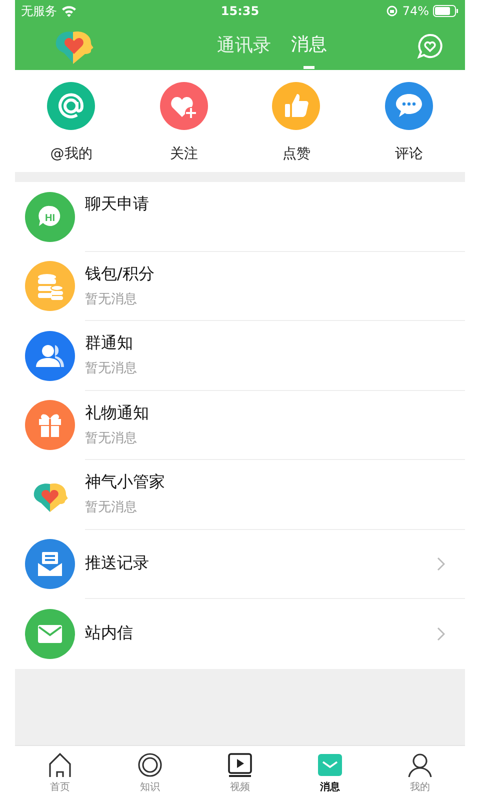  I want to click on quick-action-label: 点赞, so click(296, 154).